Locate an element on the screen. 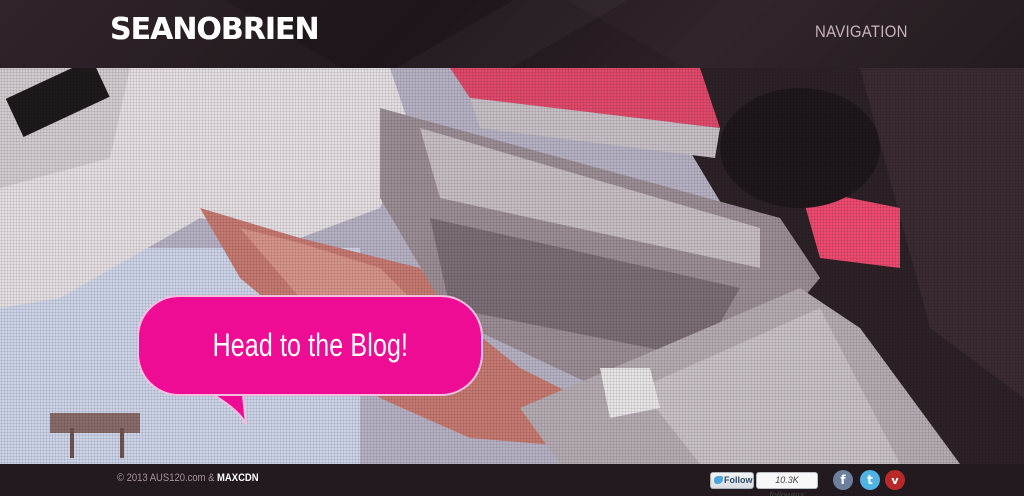 Image resolution: width=1024 pixels, height=496 pixels. twitter-bird-icon is located at coordinates (718, 480).